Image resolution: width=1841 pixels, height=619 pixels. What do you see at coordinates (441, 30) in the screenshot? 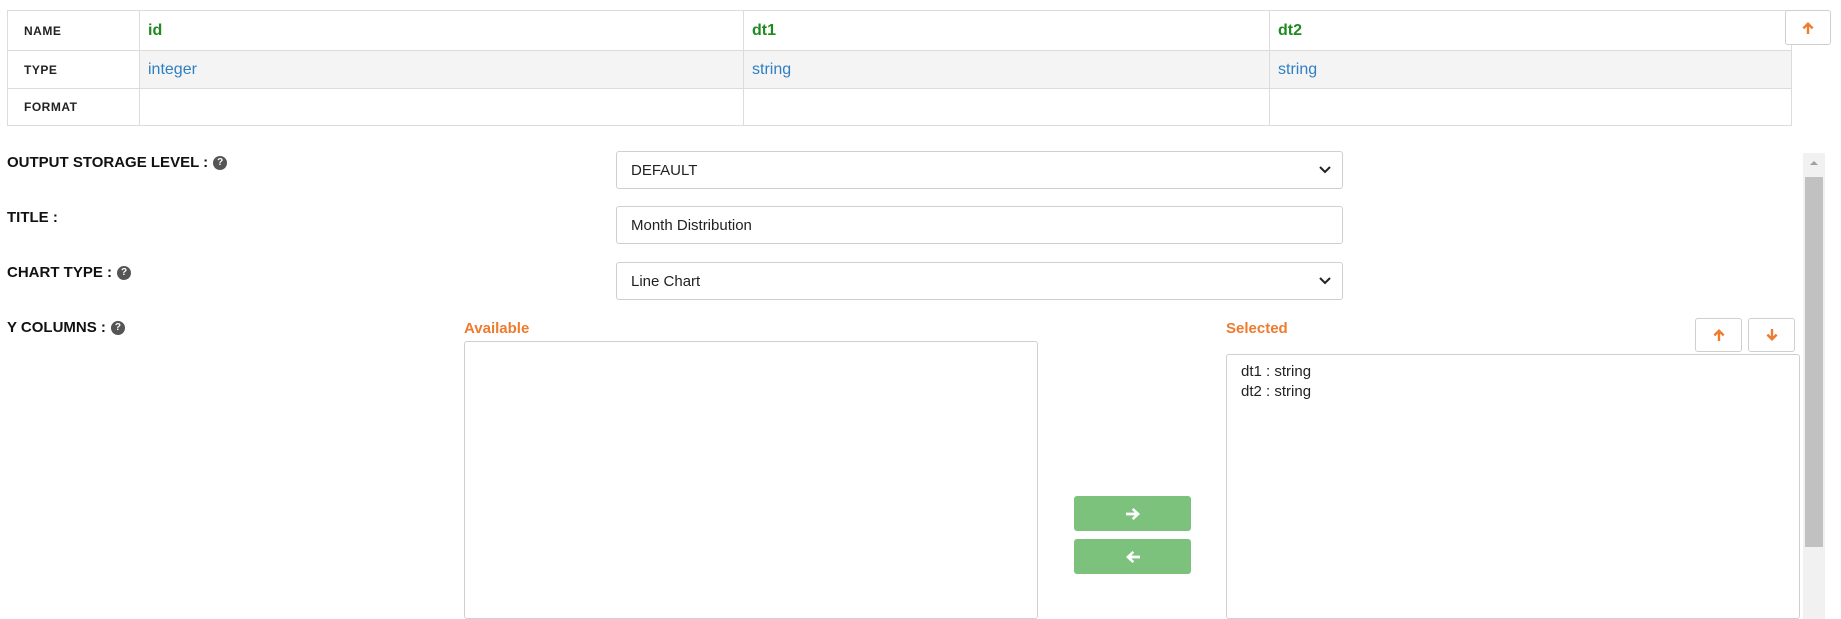
I see `column-name-cell: id` at bounding box center [441, 30].